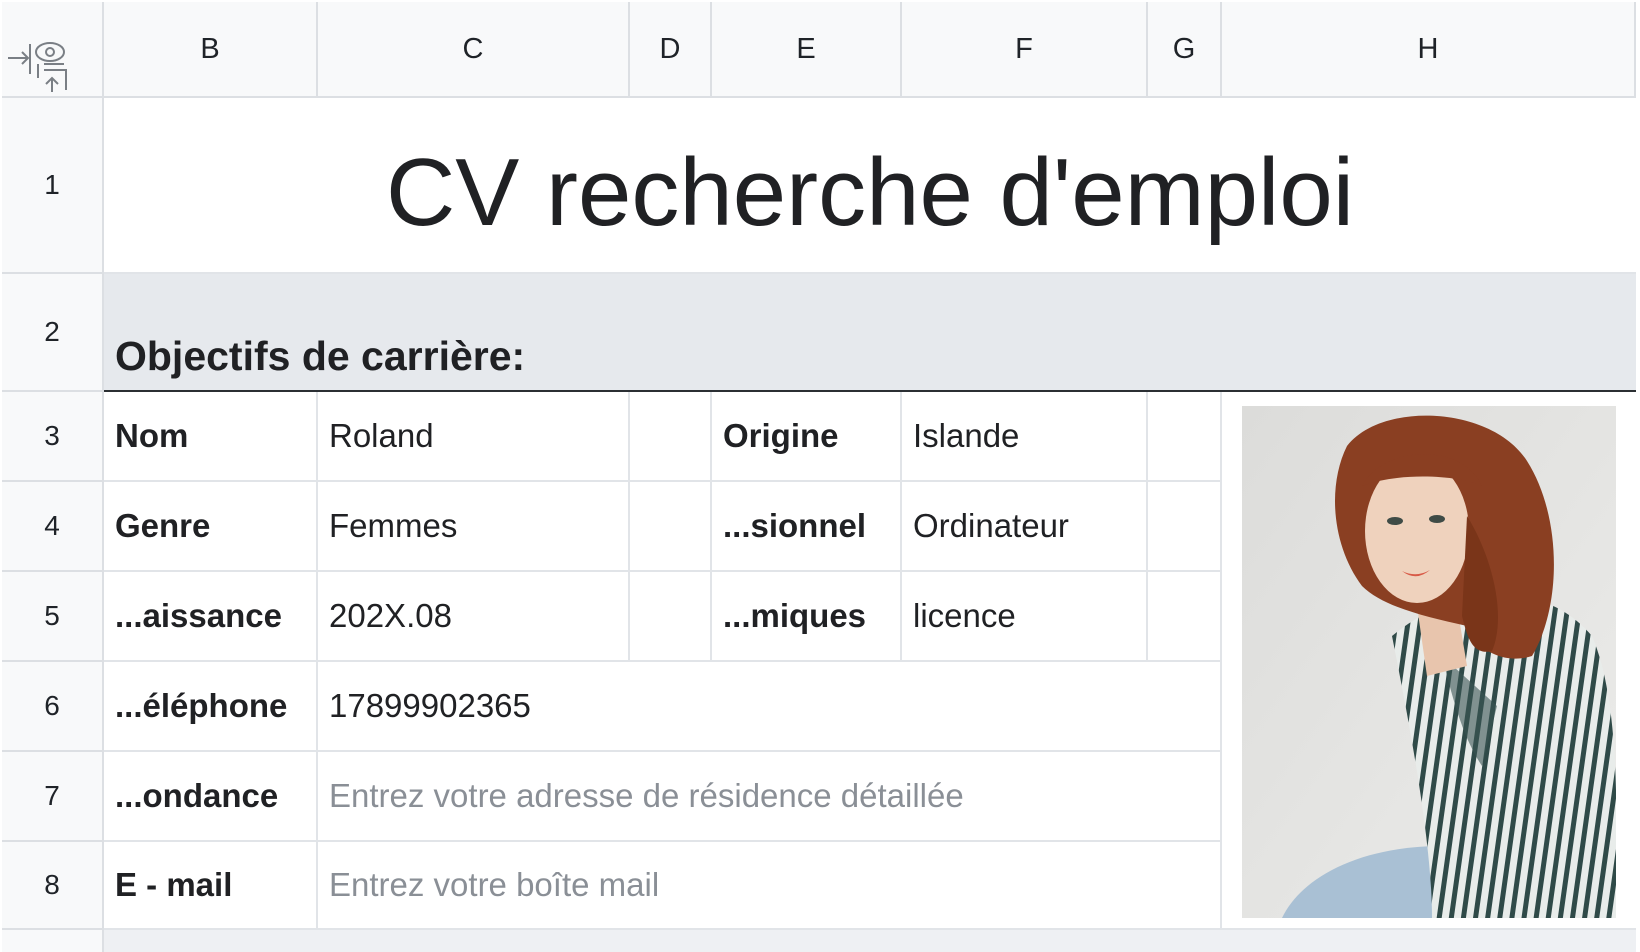 The width and height of the screenshot is (1640, 952). I want to click on column-header-d: D, so click(671, 50).